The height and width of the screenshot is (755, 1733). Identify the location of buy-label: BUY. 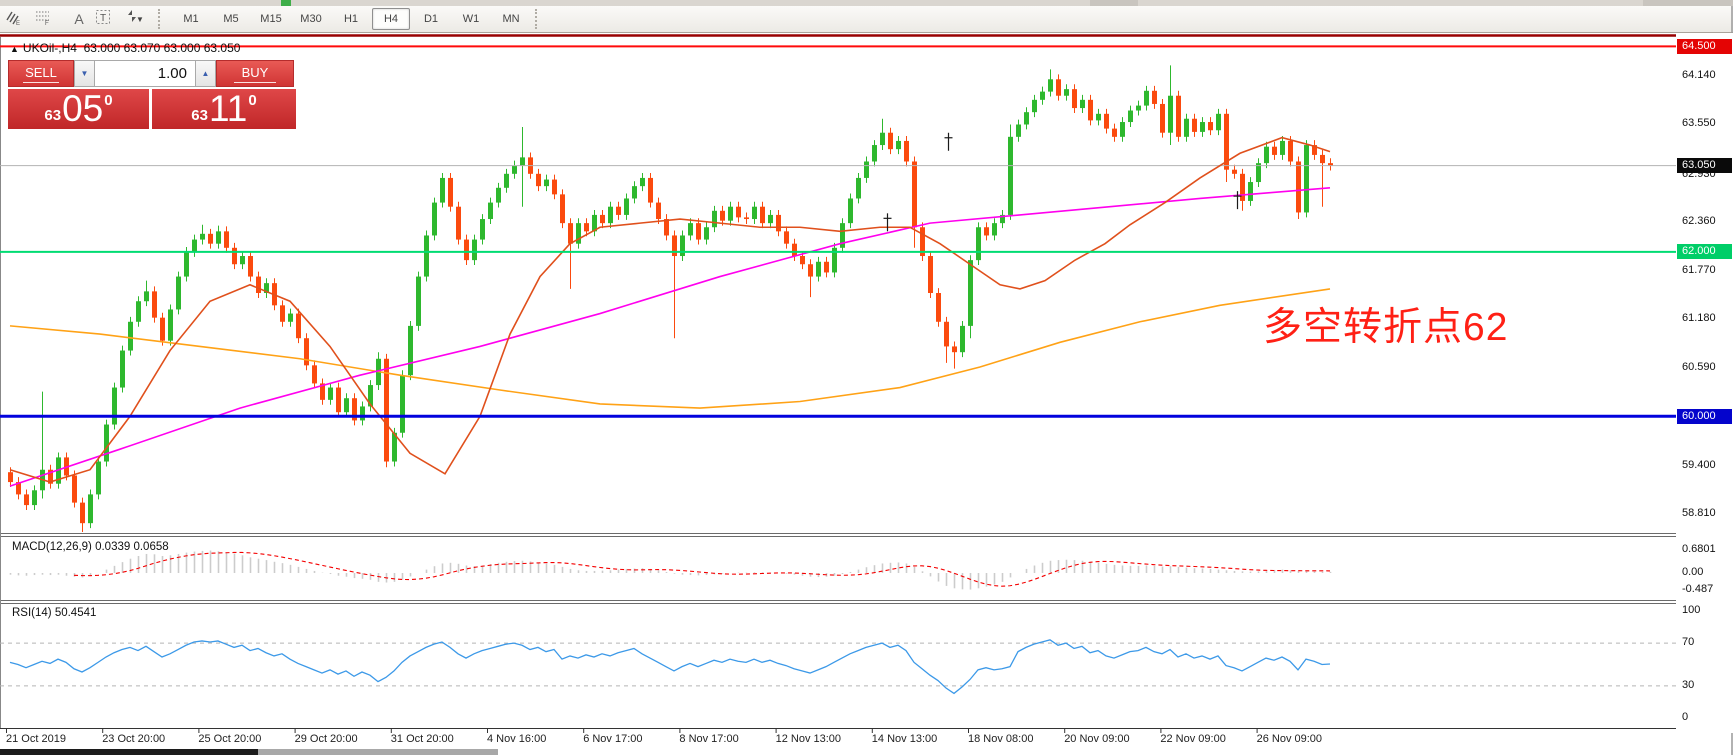
(255, 72).